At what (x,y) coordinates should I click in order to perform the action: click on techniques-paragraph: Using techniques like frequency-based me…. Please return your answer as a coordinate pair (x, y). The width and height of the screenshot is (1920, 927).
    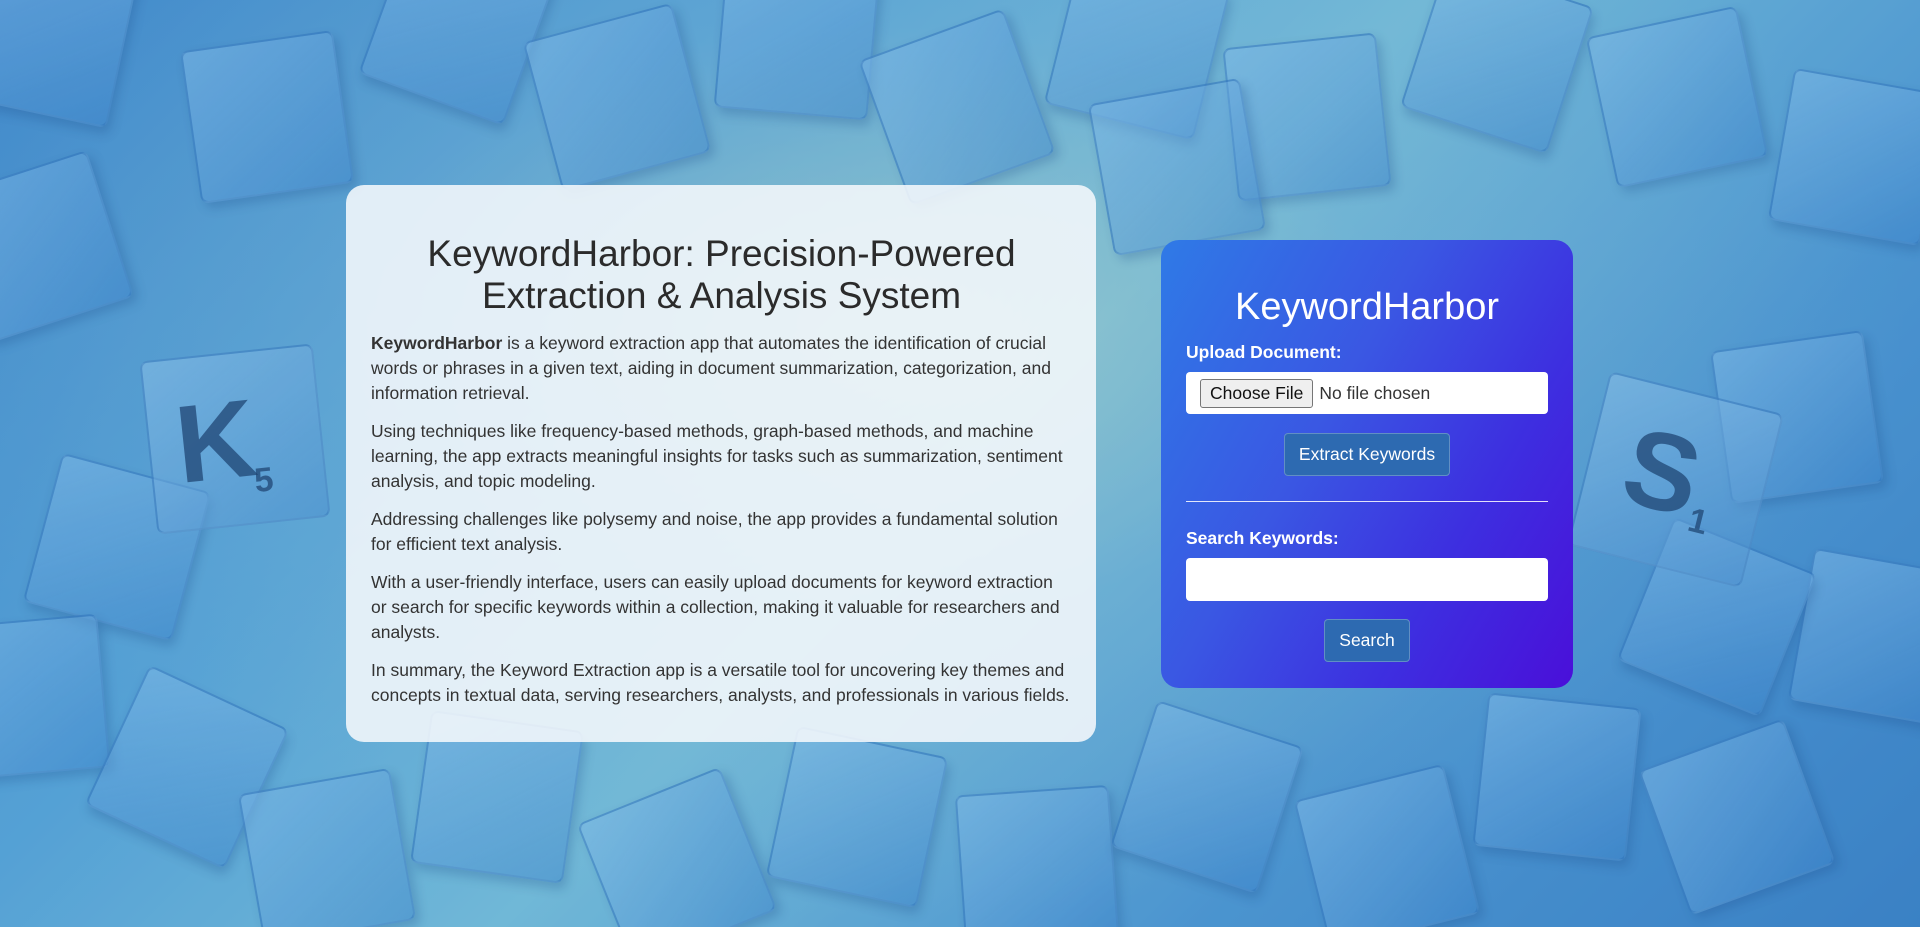
    Looking at the image, I should click on (717, 456).